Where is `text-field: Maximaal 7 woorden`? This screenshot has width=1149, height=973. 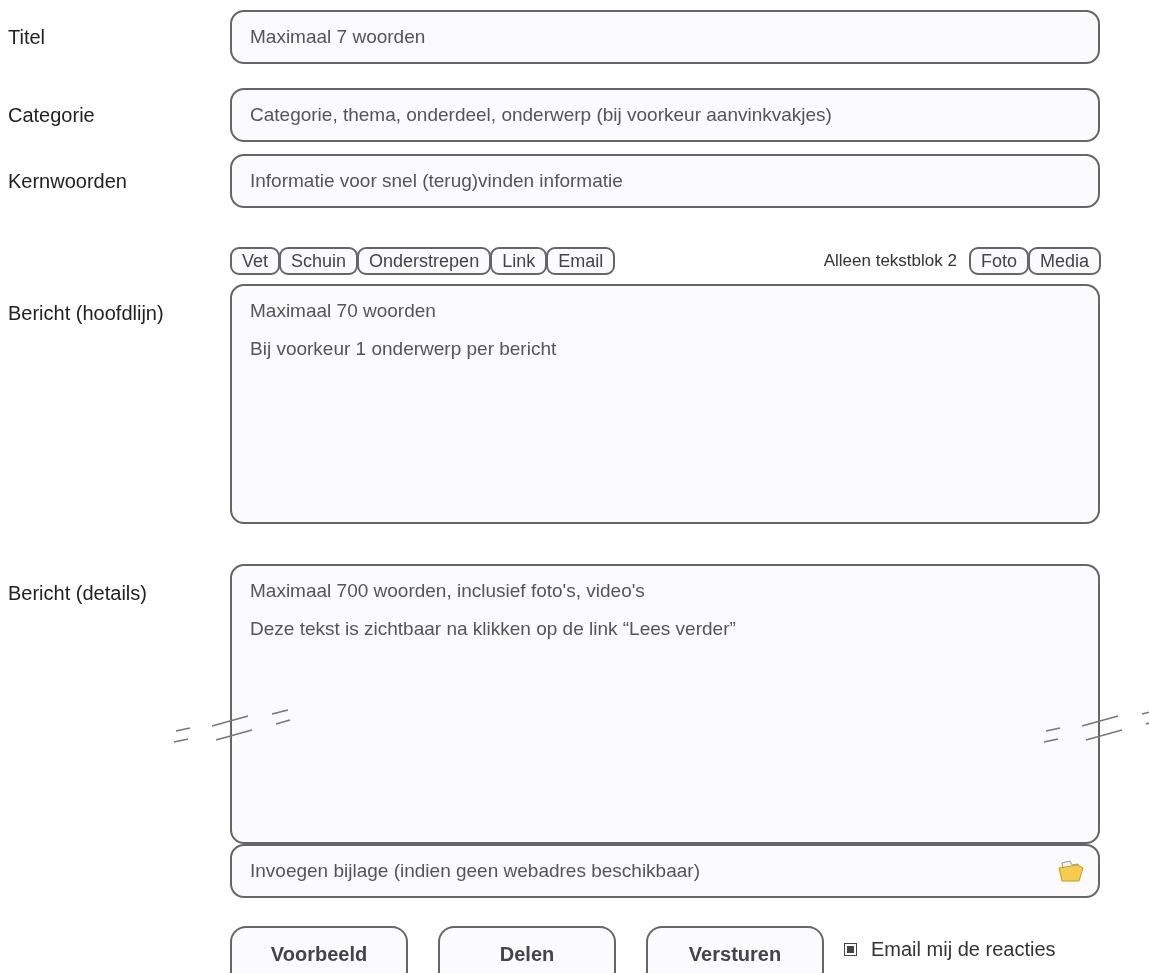
text-field: Maximaal 7 woorden is located at coordinates (665, 37).